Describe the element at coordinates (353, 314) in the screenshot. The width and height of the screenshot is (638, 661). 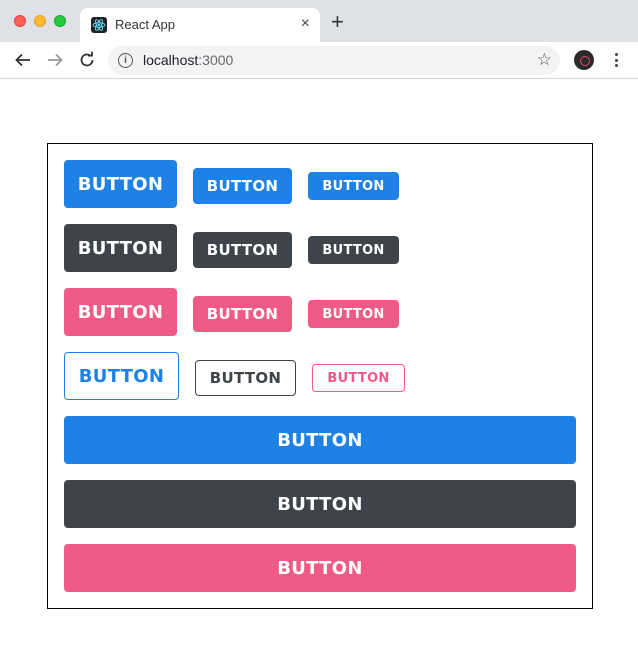
I see `danger-small-button: BUTTON` at that location.